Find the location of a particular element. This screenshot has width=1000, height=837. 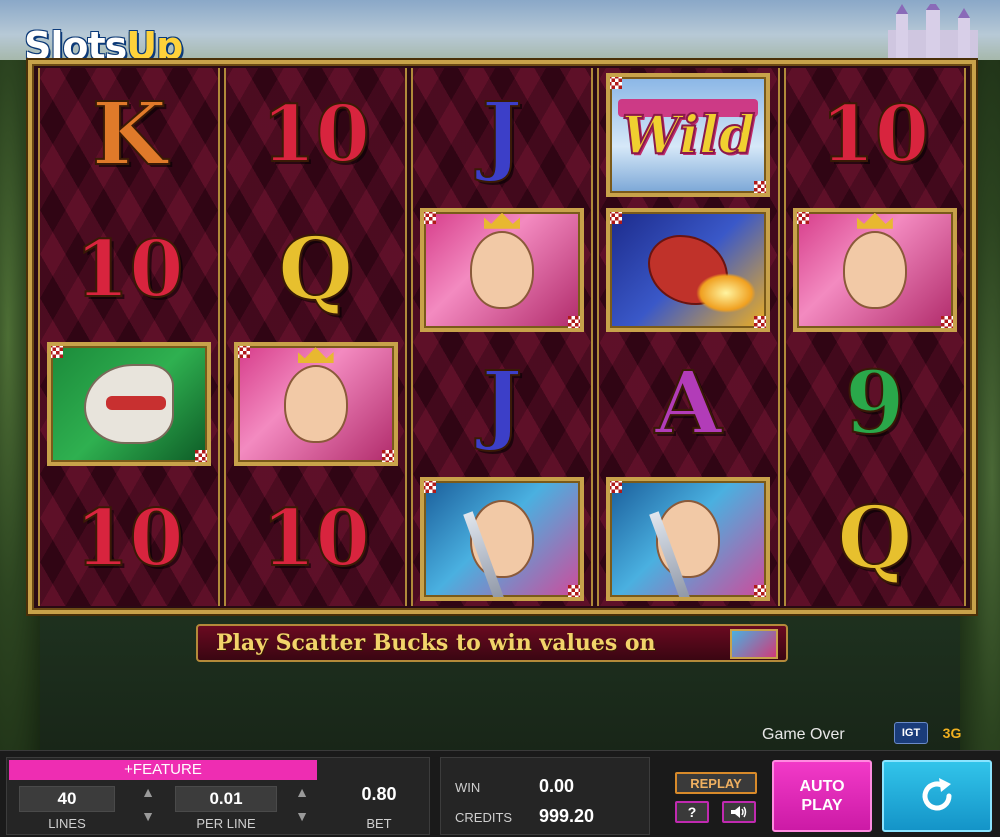

symbol-k: K is located at coordinates (129, 135).